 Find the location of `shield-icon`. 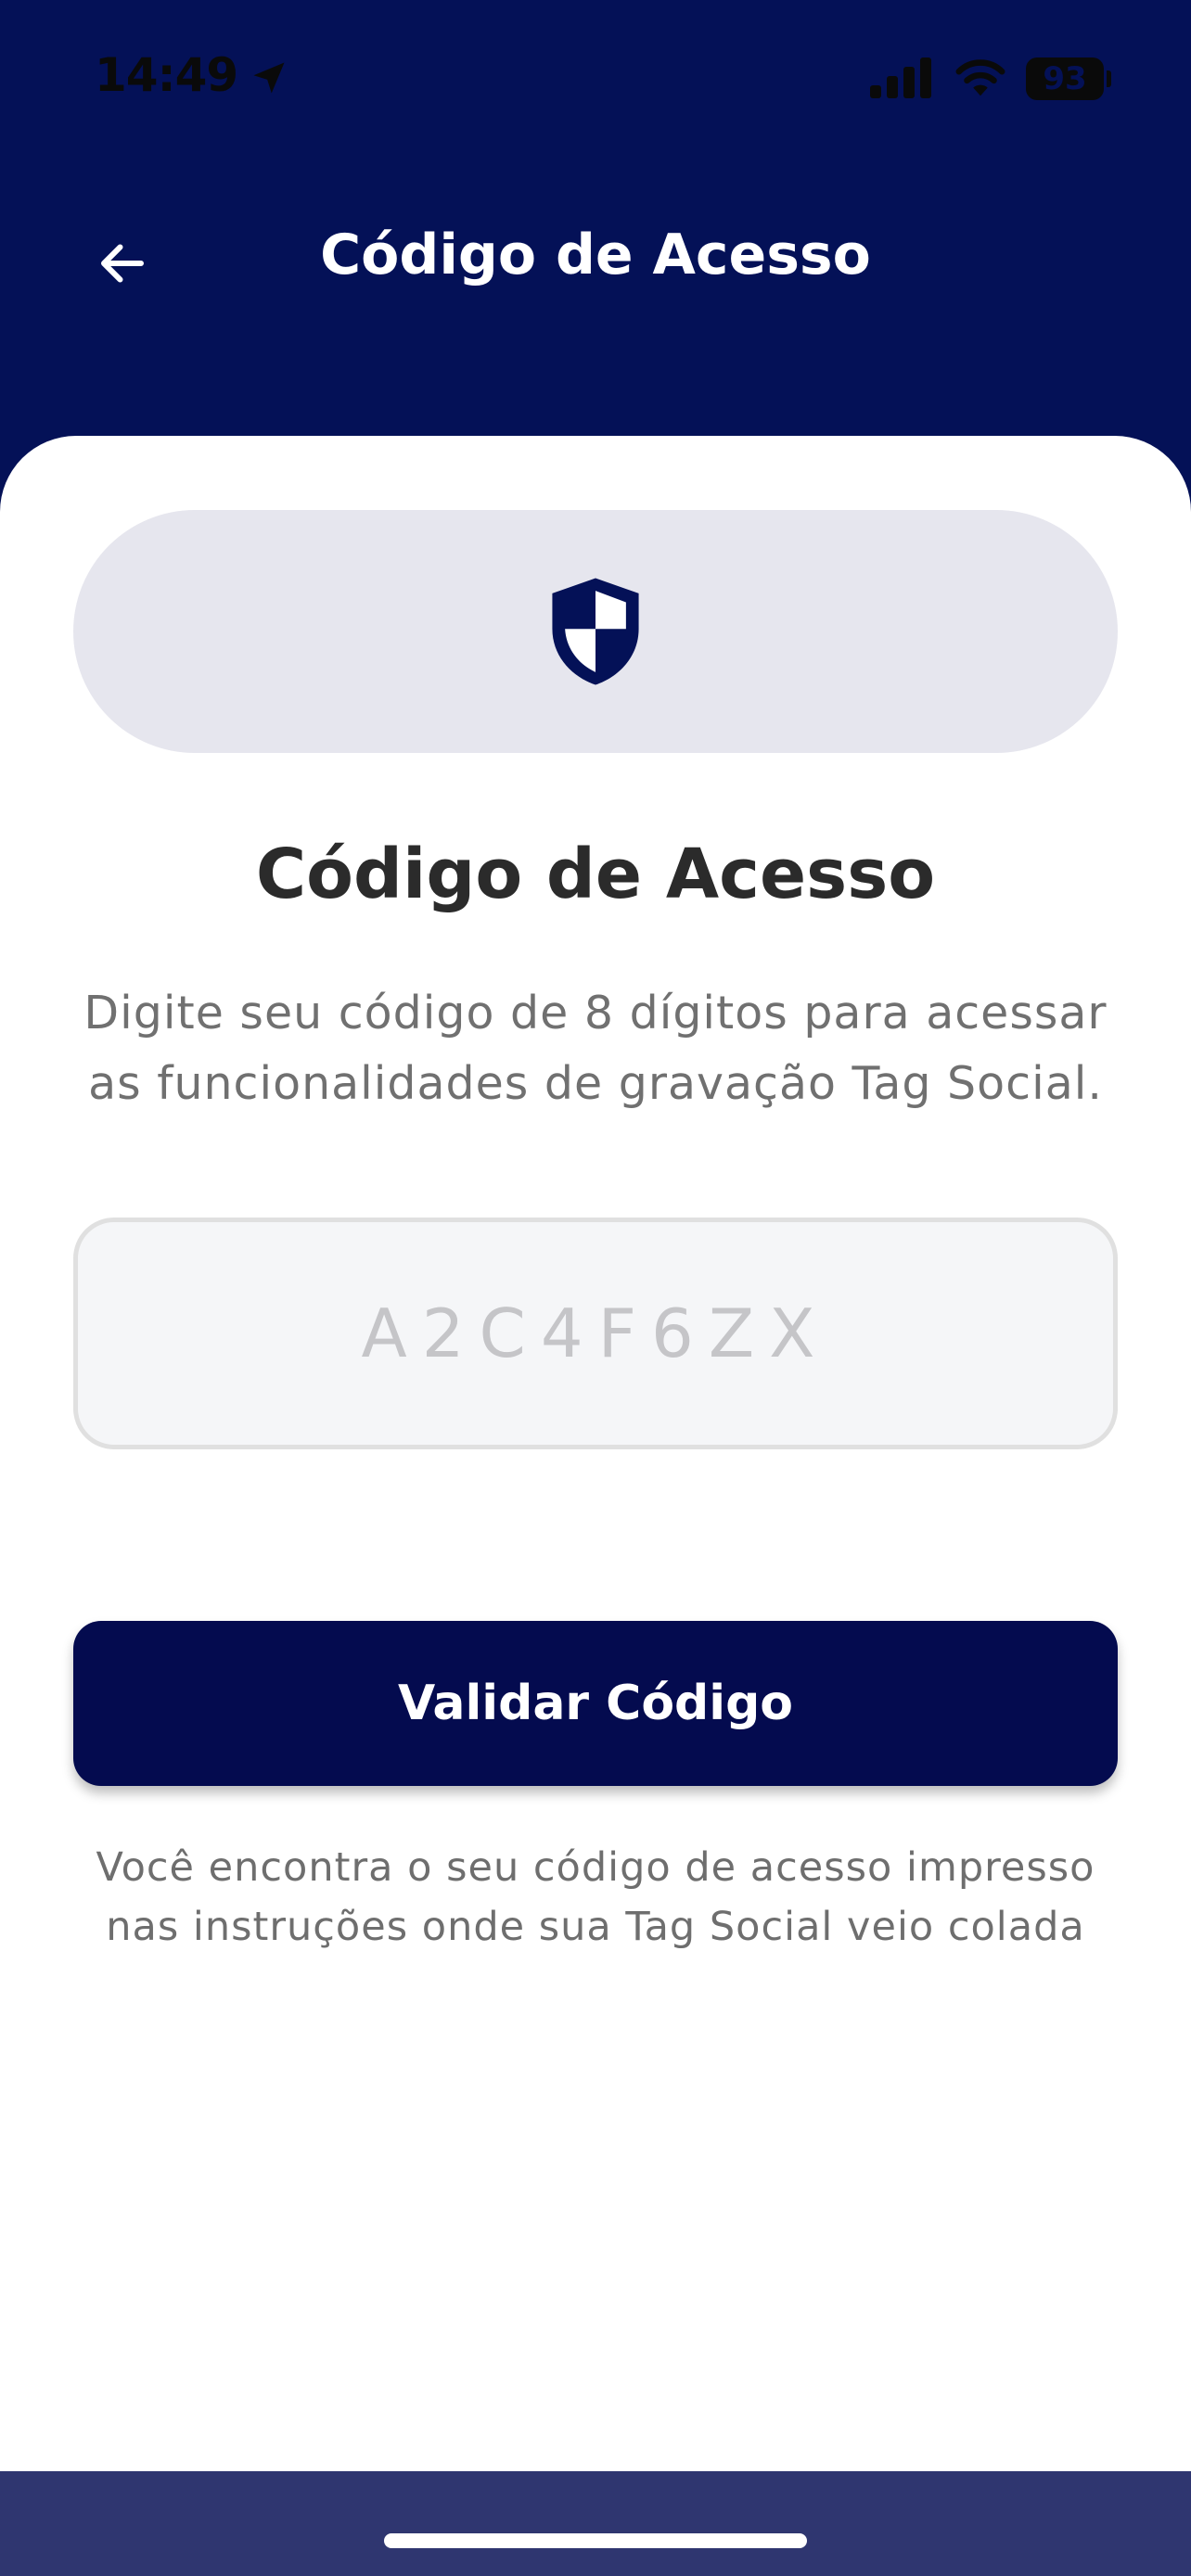

shield-icon is located at coordinates (595, 632).